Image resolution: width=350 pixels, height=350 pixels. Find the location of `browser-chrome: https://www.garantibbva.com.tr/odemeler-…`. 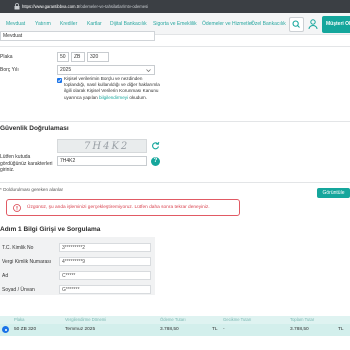

browser-chrome: https://www.garantibbva.com.tr/odemeler-… is located at coordinates (175, 6).